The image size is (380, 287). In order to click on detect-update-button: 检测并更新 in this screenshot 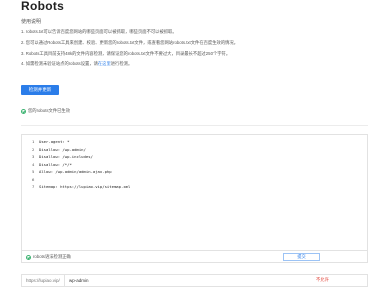, I will do `click(40, 90)`.